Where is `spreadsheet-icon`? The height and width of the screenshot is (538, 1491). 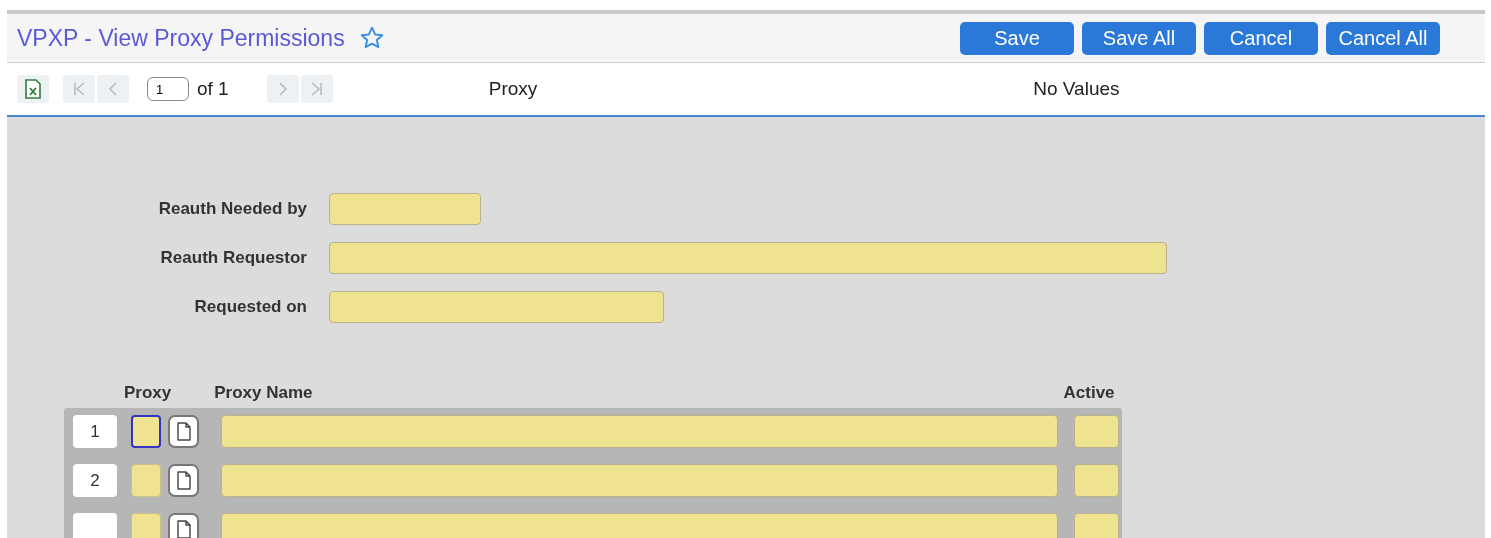
spreadsheet-icon is located at coordinates (33, 89).